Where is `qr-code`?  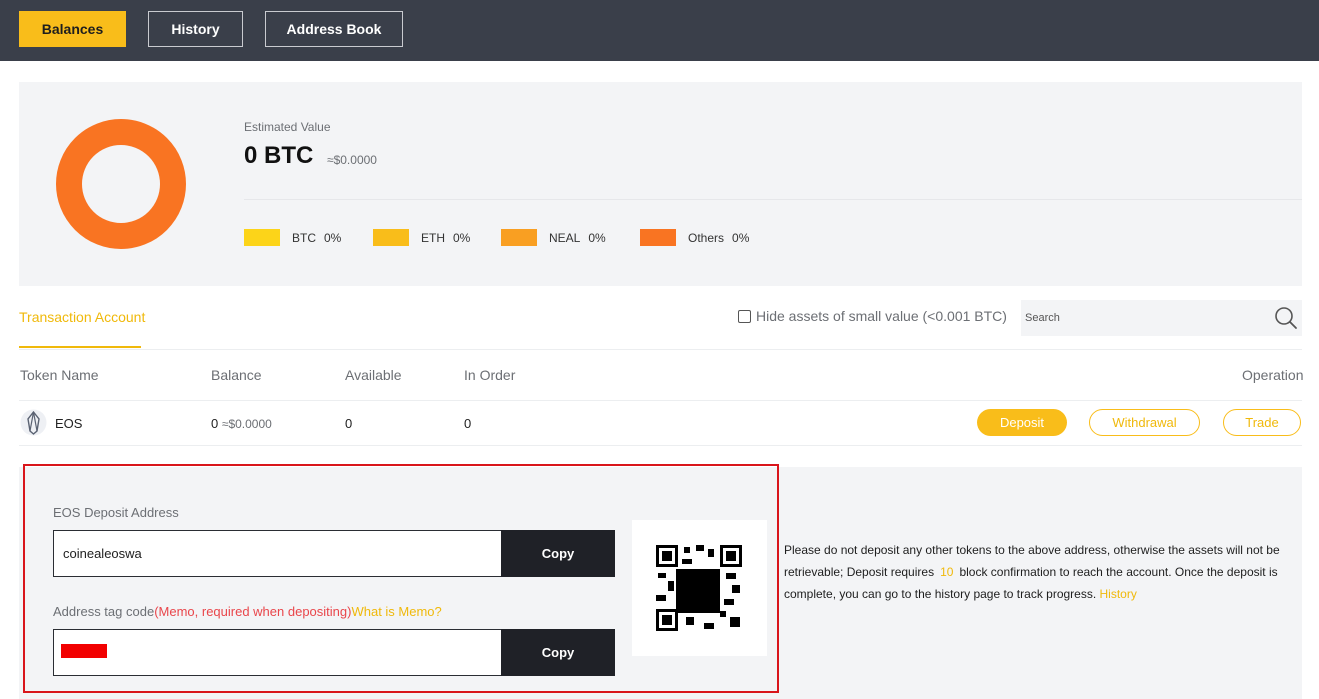
qr-code is located at coordinates (699, 588).